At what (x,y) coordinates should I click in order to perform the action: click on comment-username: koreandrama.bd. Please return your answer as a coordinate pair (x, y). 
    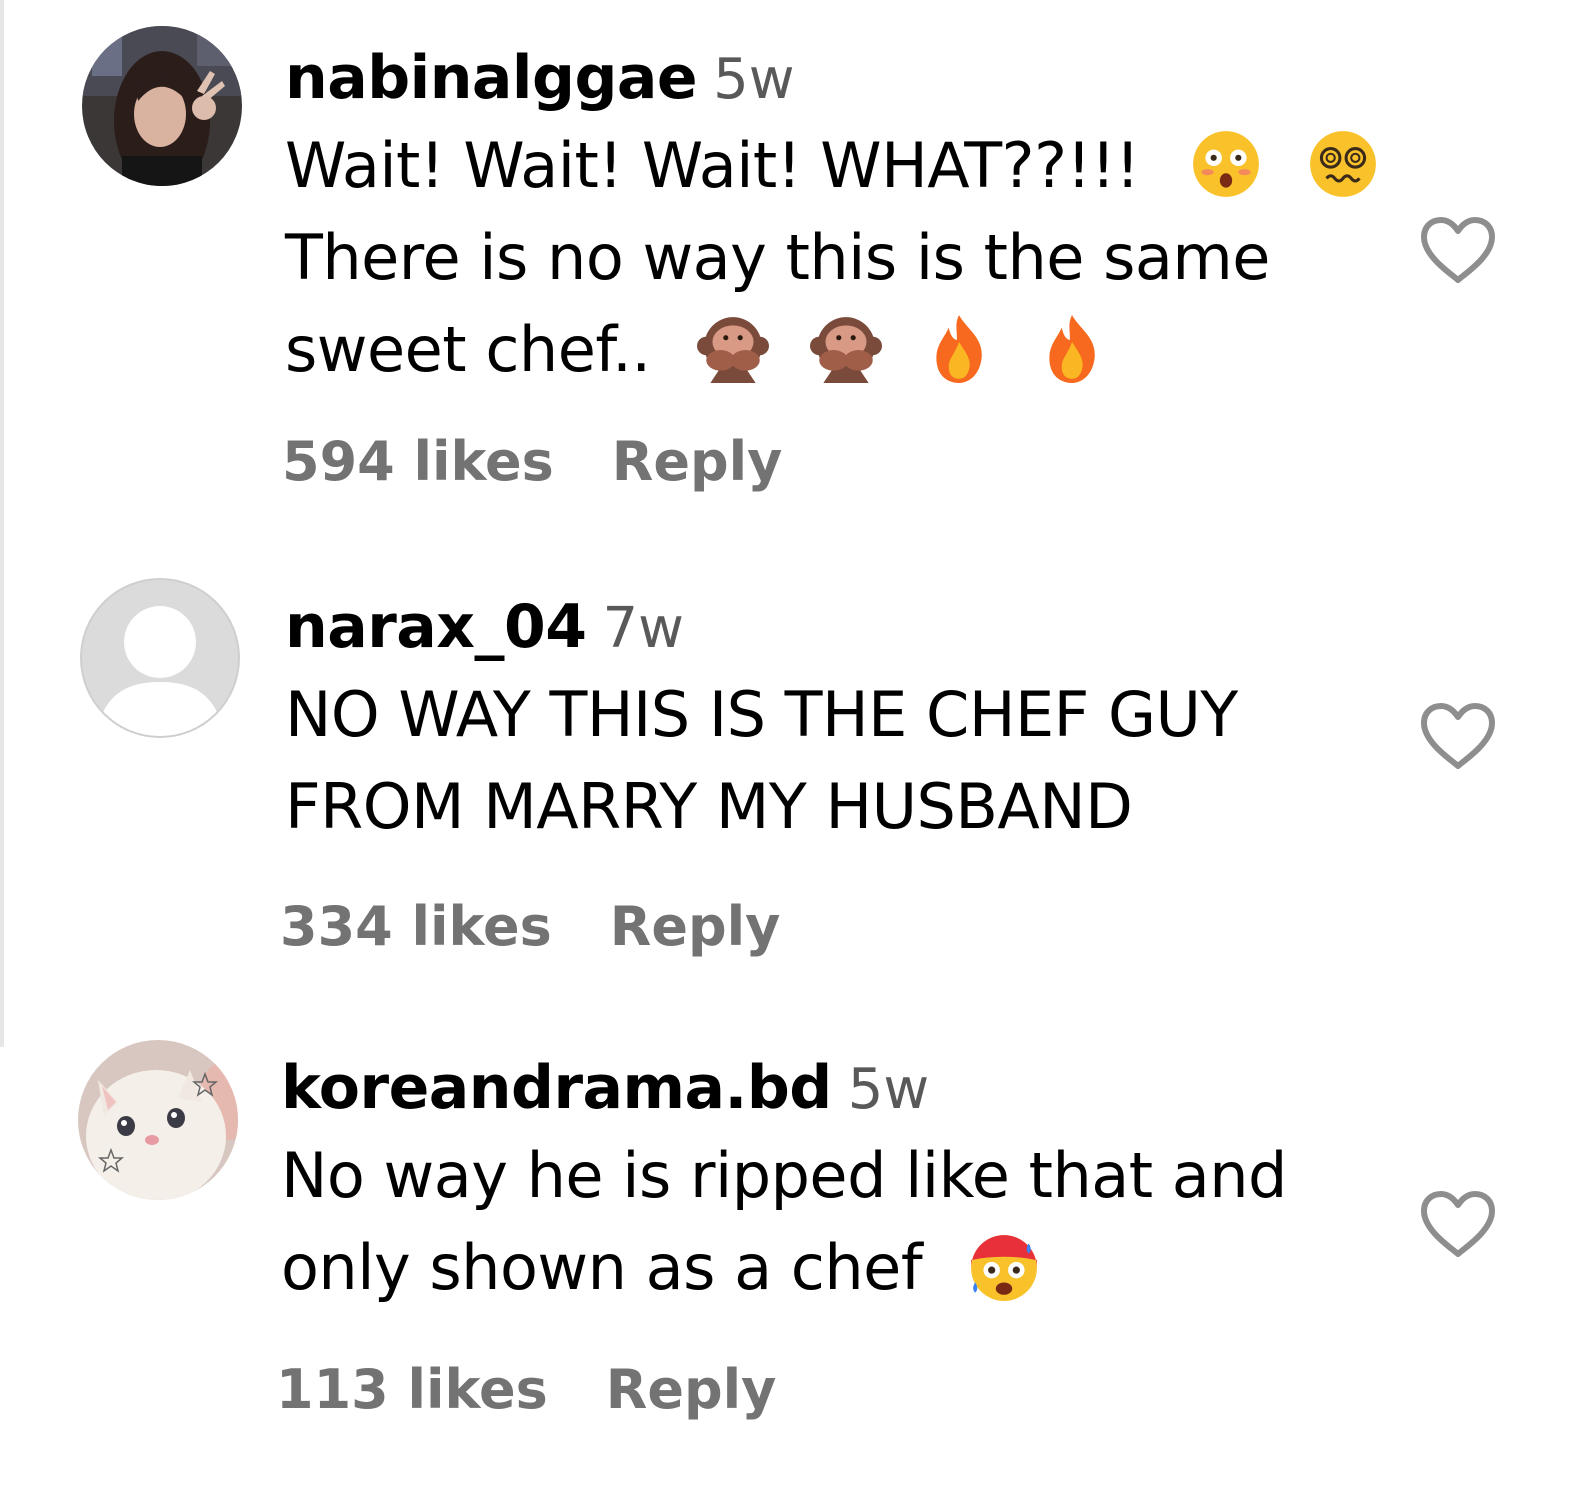
    Looking at the image, I should click on (556, 1088).